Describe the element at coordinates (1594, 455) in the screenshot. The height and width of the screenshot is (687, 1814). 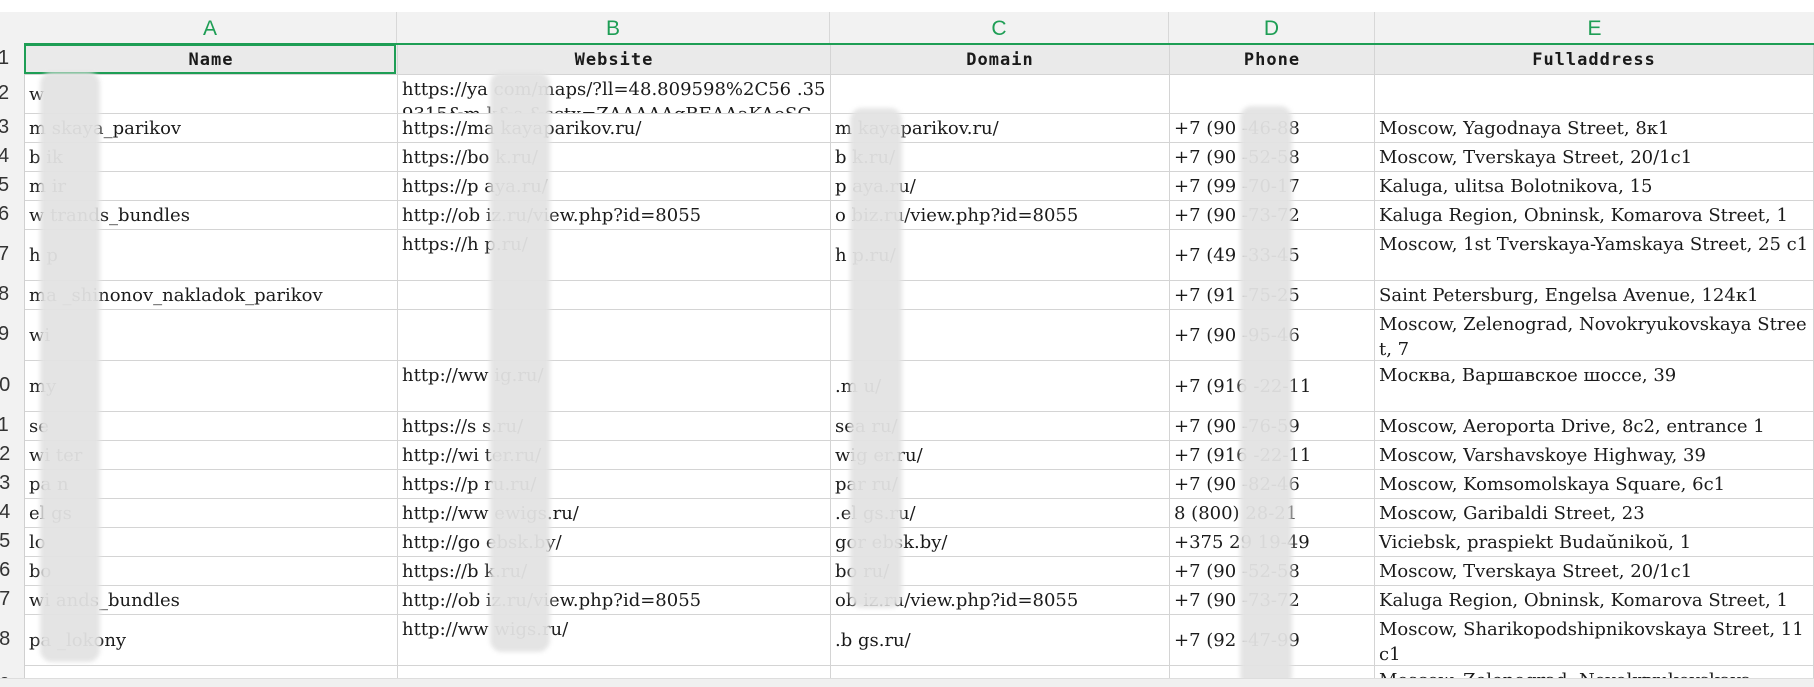
I see `address-cell: Moscow, Varshavskoye Highway, 39` at that location.